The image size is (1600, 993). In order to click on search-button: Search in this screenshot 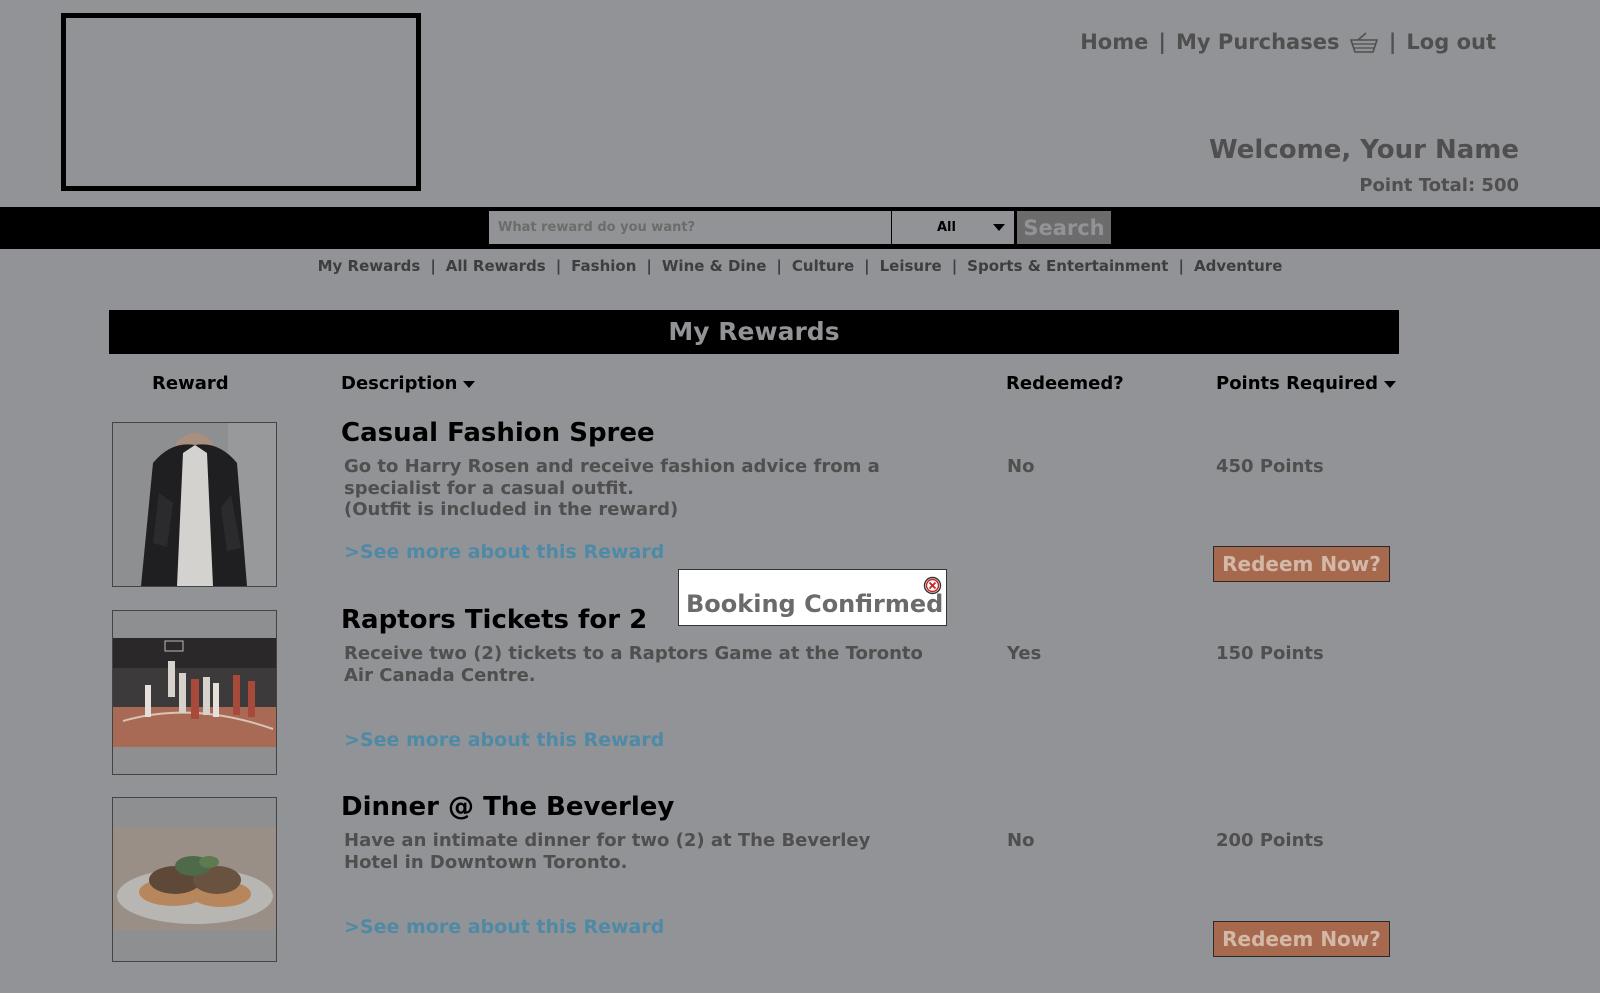, I will do `click(1064, 227)`.